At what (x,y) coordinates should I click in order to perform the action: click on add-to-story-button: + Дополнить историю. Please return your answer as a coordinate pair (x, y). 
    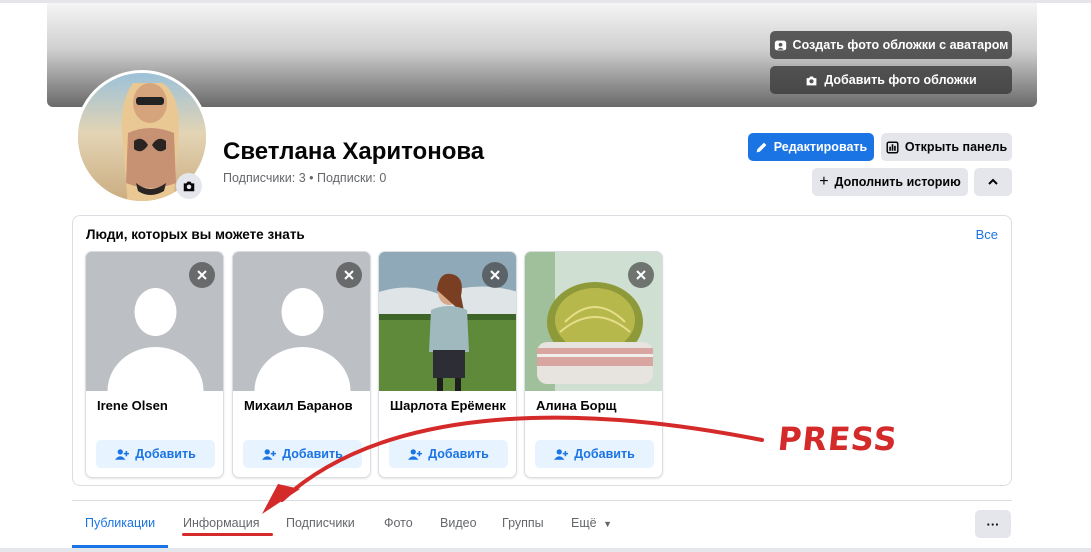
    Looking at the image, I should click on (890, 182).